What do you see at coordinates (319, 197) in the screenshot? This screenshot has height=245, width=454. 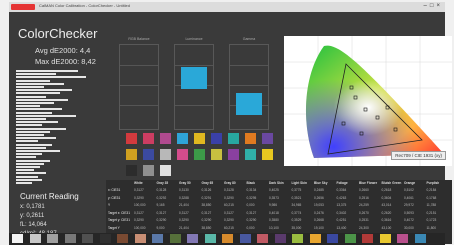 I see `table-cell: 0,2656` at bounding box center [319, 197].